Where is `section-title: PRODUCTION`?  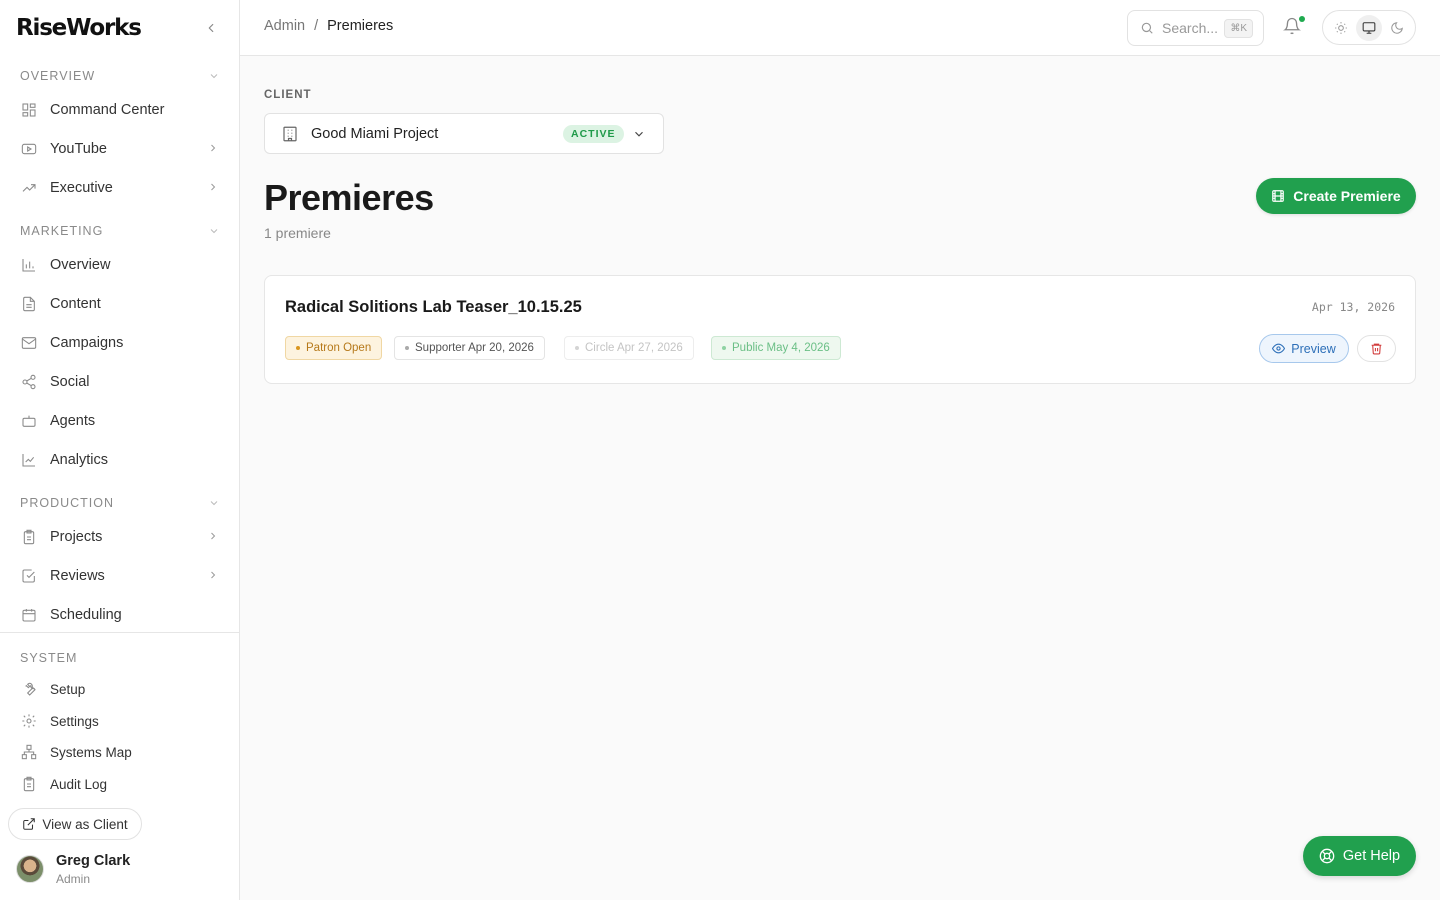 section-title: PRODUCTION is located at coordinates (67, 503).